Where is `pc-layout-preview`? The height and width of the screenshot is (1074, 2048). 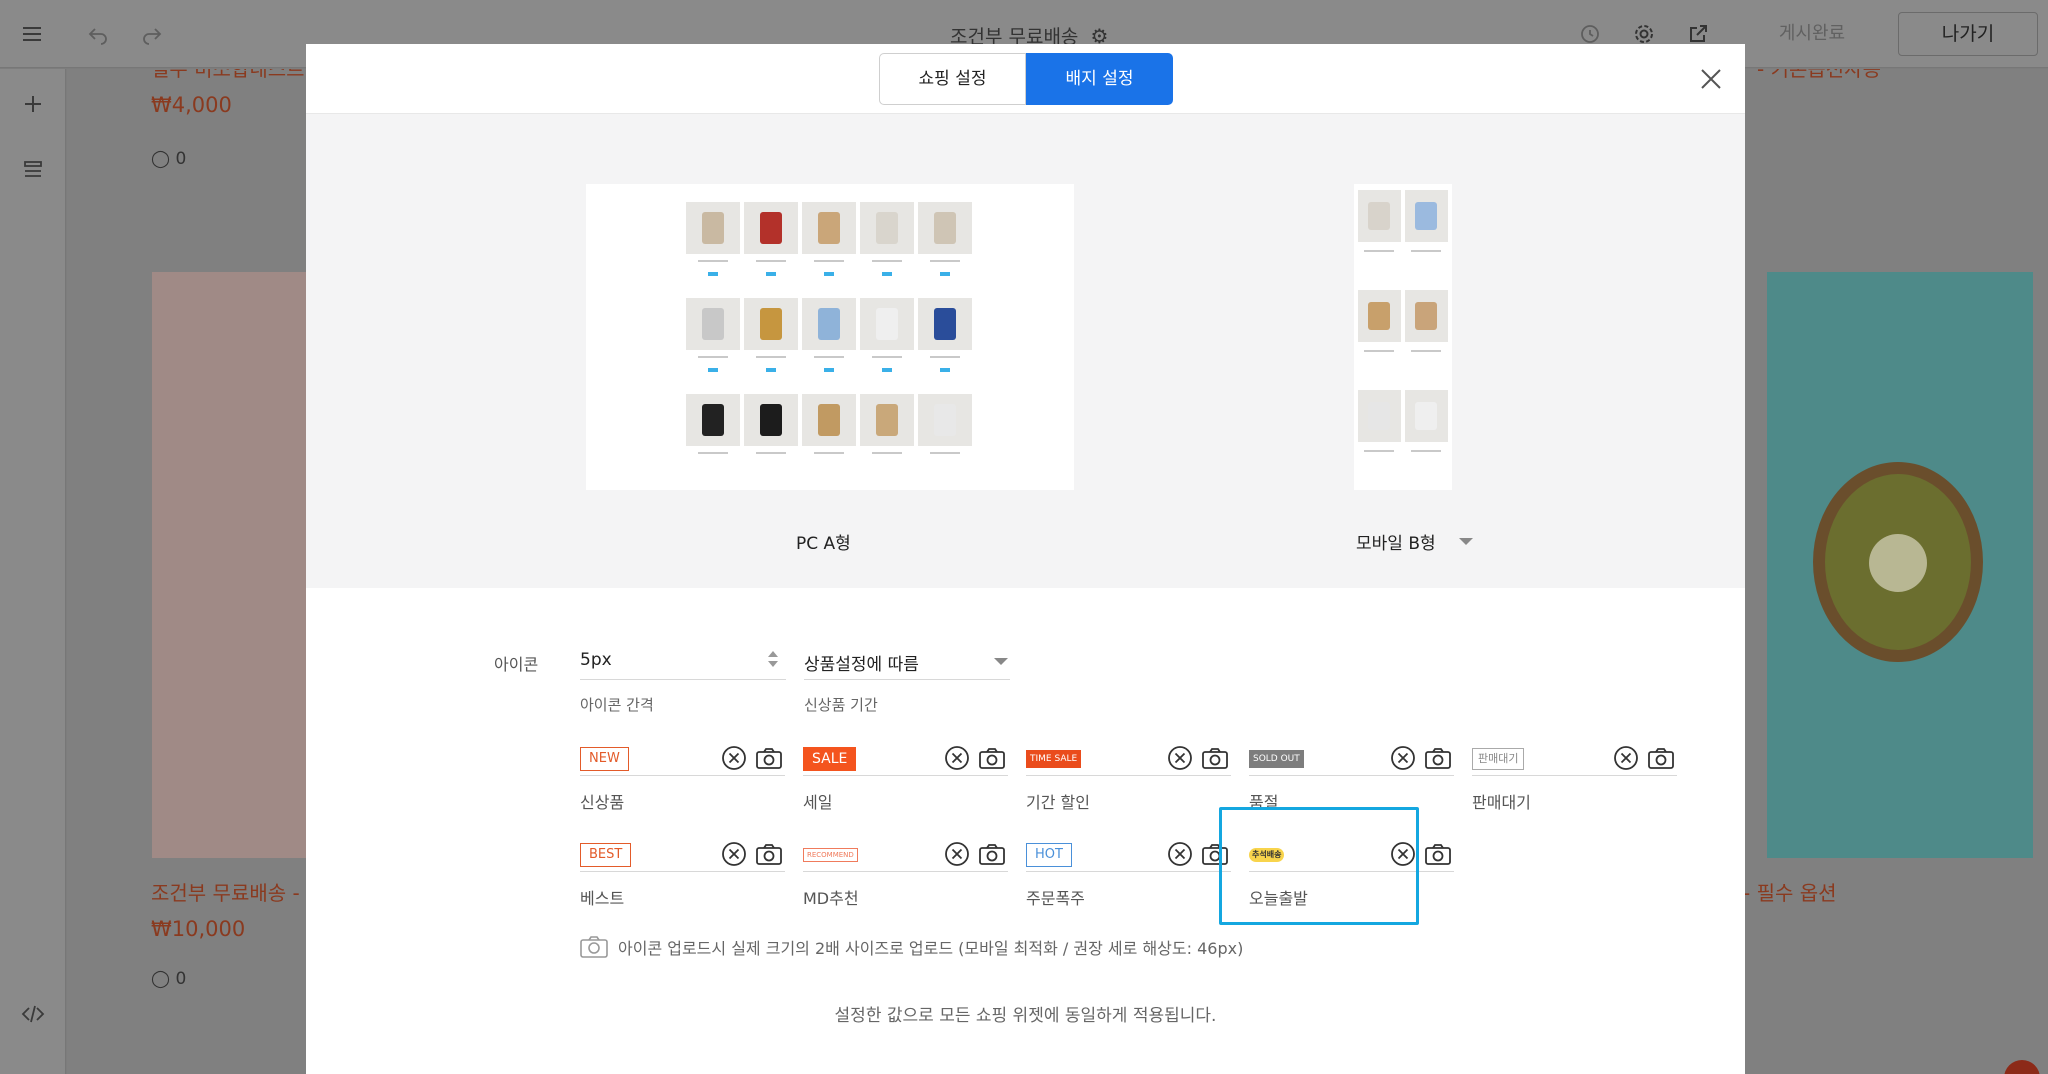 pc-layout-preview is located at coordinates (830, 337).